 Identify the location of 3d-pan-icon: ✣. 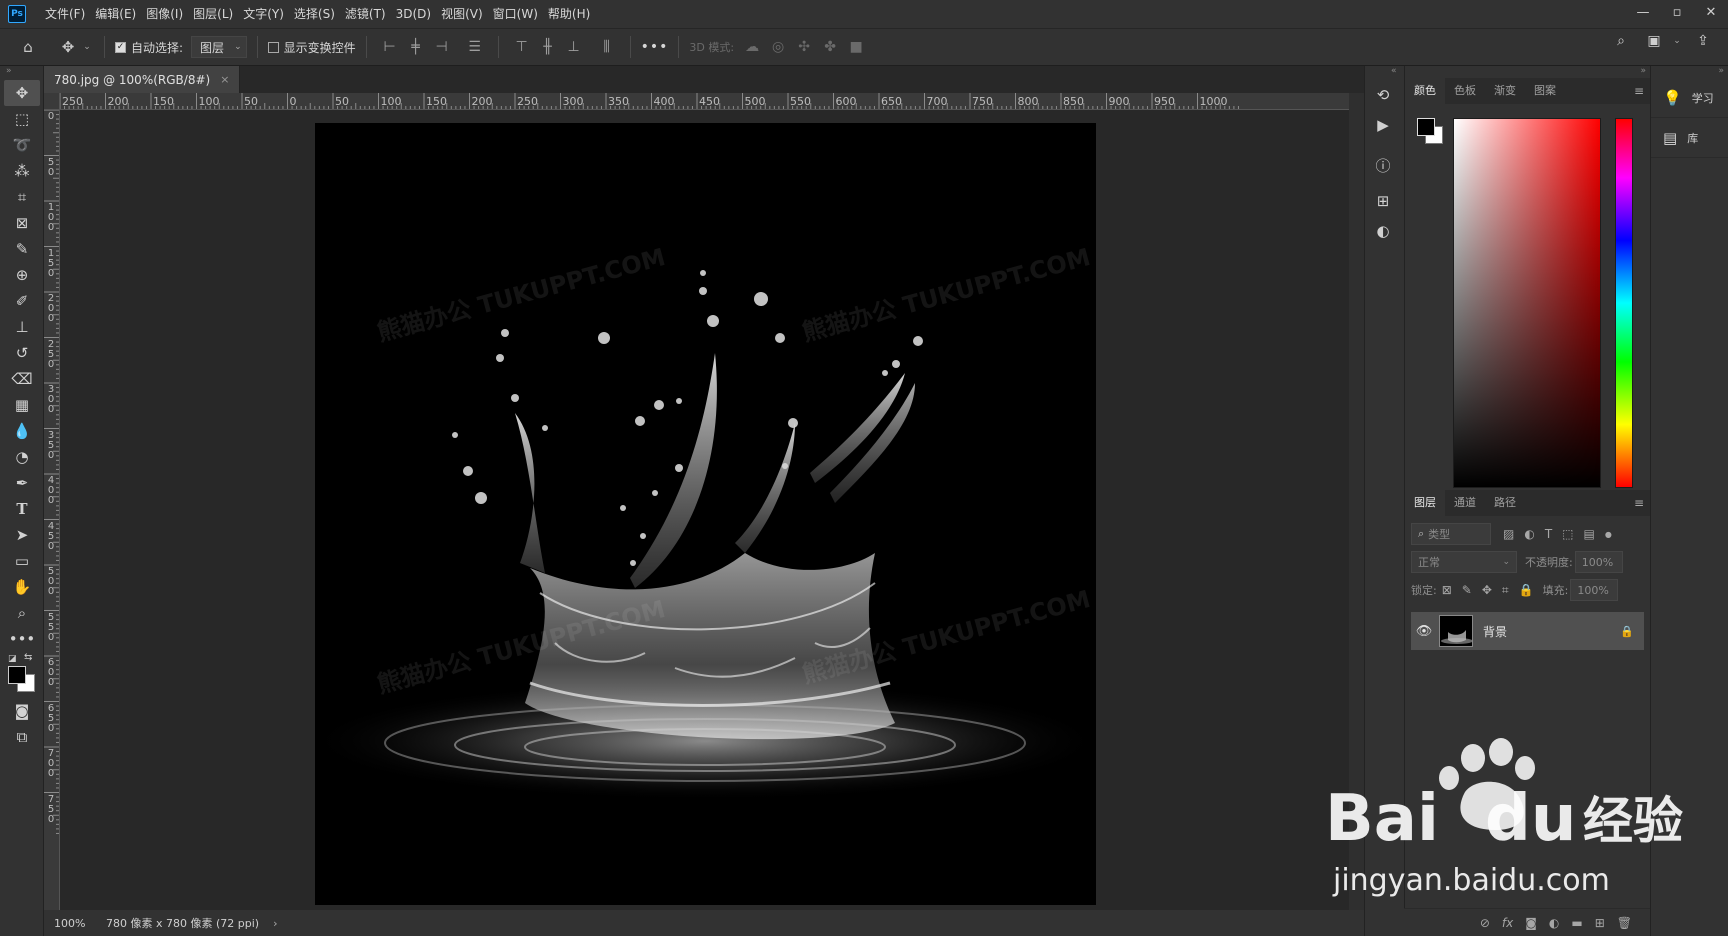
(804, 47).